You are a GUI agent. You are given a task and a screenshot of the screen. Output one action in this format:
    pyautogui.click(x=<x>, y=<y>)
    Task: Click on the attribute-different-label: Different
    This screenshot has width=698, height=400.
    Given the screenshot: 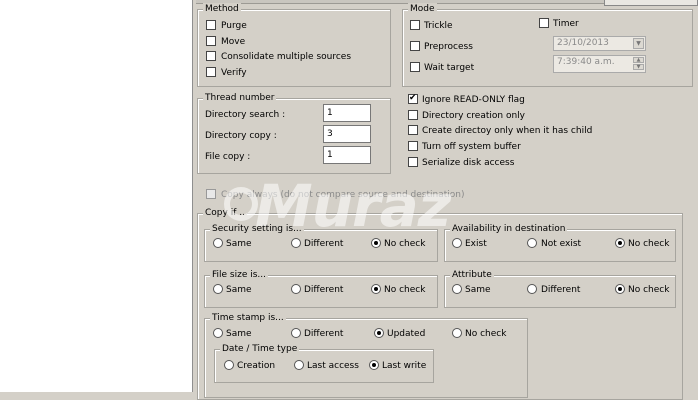 What is the action you would take?
    pyautogui.click(x=561, y=290)
    